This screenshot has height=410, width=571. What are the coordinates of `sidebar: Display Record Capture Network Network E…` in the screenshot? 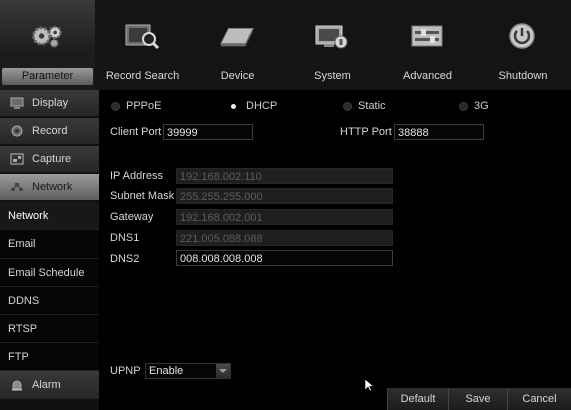 It's located at (49, 250).